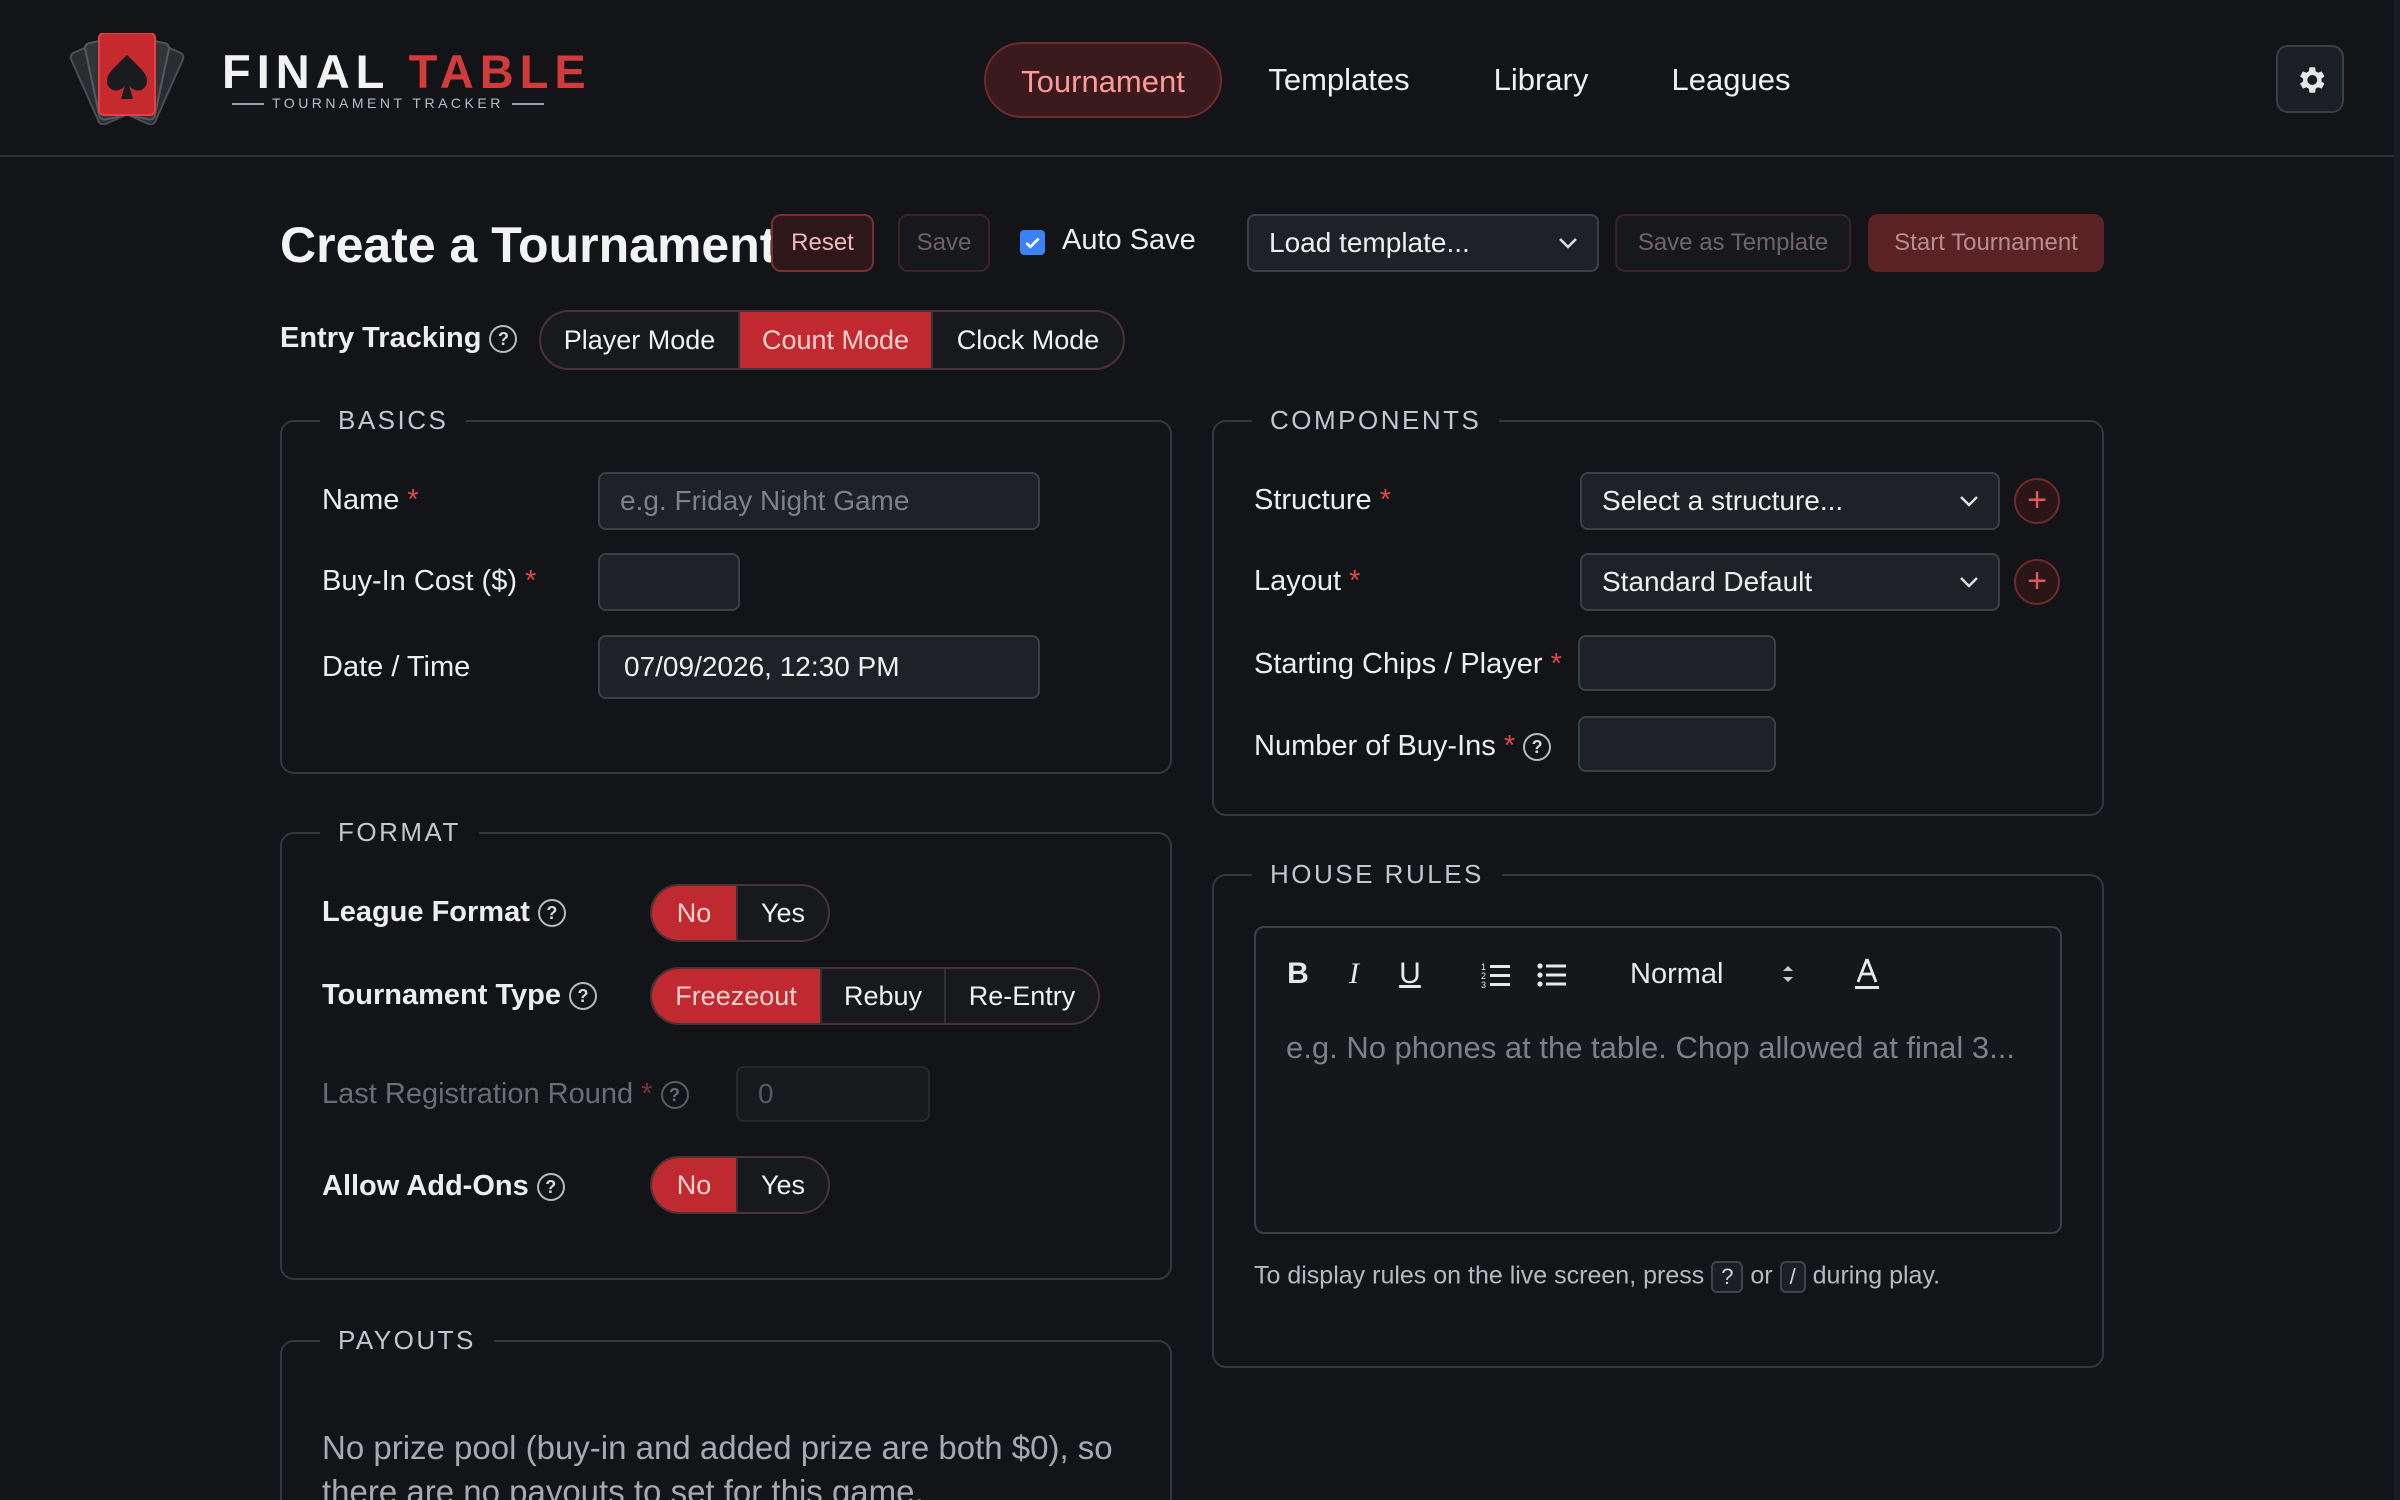  Describe the element at coordinates (819, 667) in the screenshot. I see `datetime-input: 07/09/2026, 12:30 PM` at that location.